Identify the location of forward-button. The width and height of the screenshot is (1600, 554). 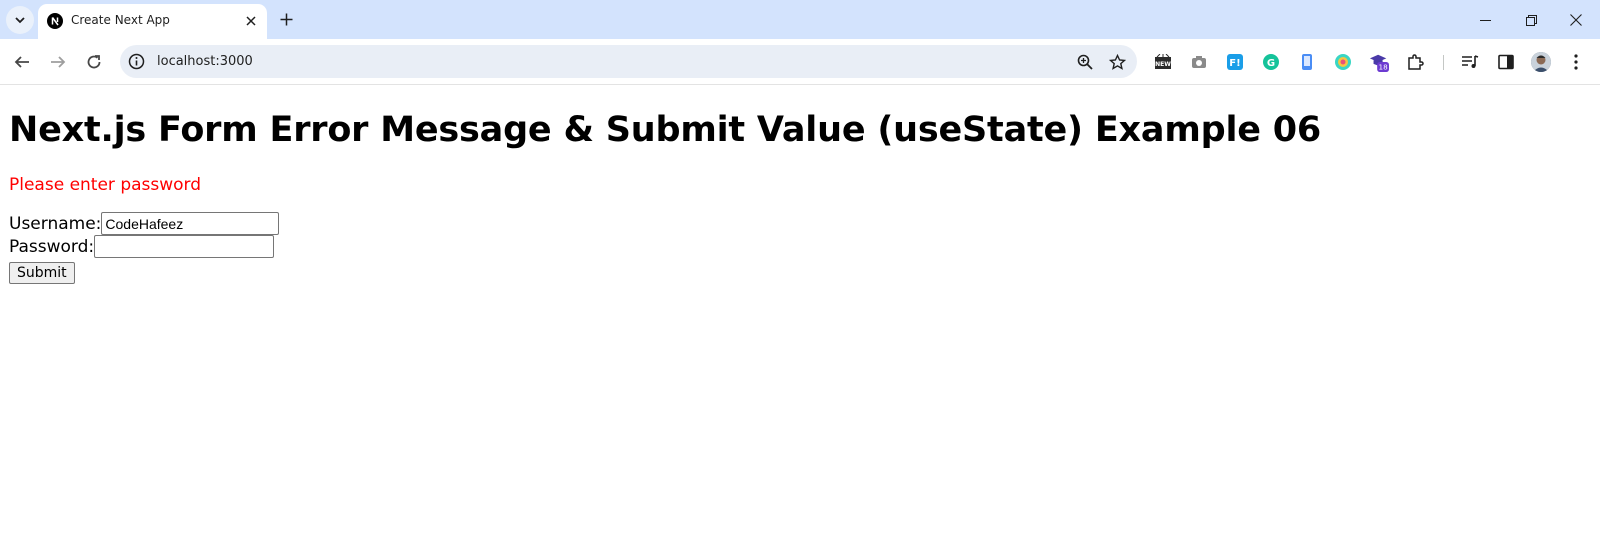
(58, 62).